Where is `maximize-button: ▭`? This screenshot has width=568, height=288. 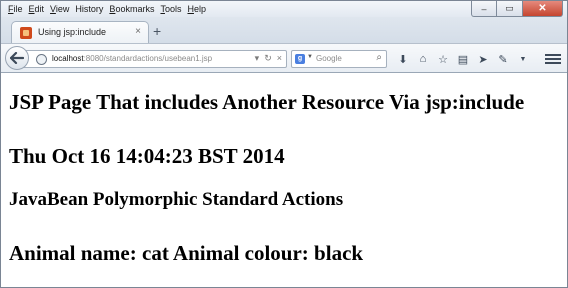
maximize-button: ▭ is located at coordinates (510, 9).